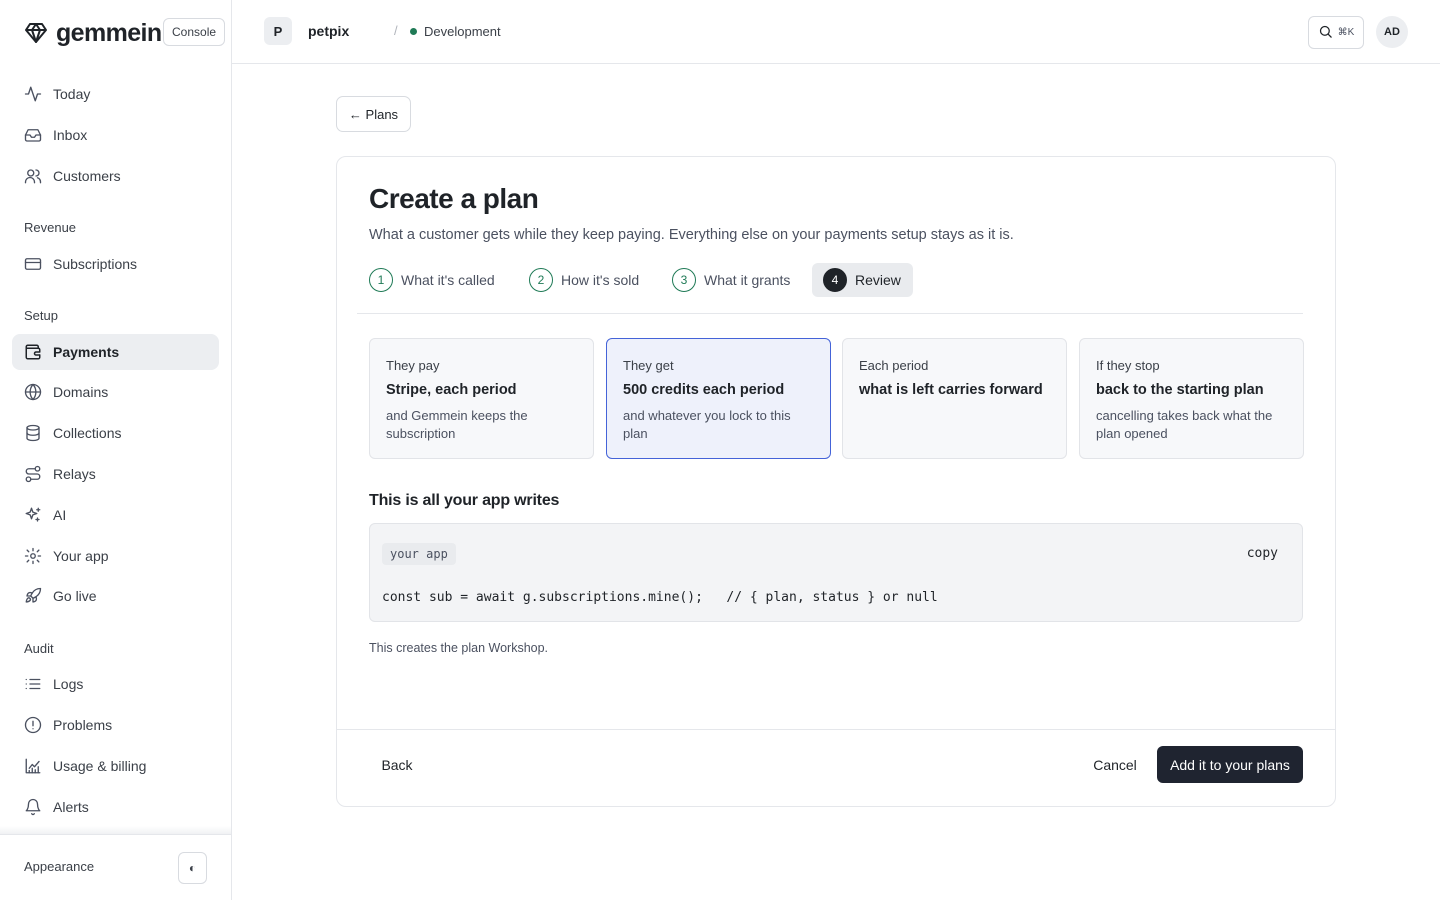 The width and height of the screenshot is (1440, 900). What do you see at coordinates (33, 176) in the screenshot?
I see `users-icon` at bounding box center [33, 176].